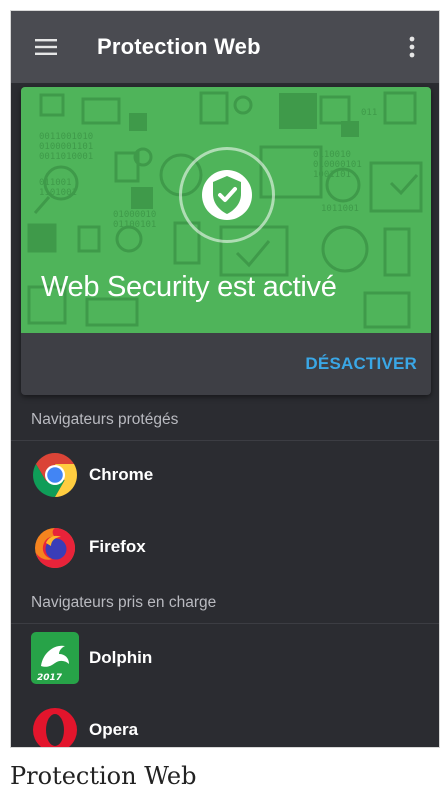 This screenshot has height=800, width=440. Describe the element at coordinates (332, 175) in the screenshot. I see `svg-text: 1001101` at that location.